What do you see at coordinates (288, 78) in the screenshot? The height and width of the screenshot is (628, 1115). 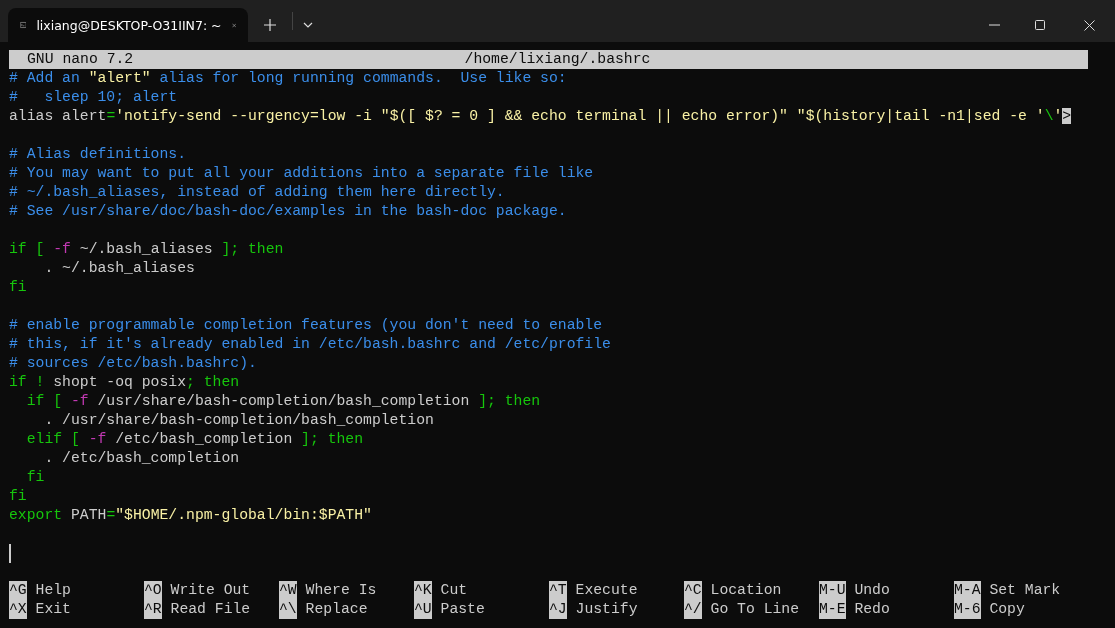 I see `code-line: # Add an "alert" alias for long running commands. Use like so:` at bounding box center [288, 78].